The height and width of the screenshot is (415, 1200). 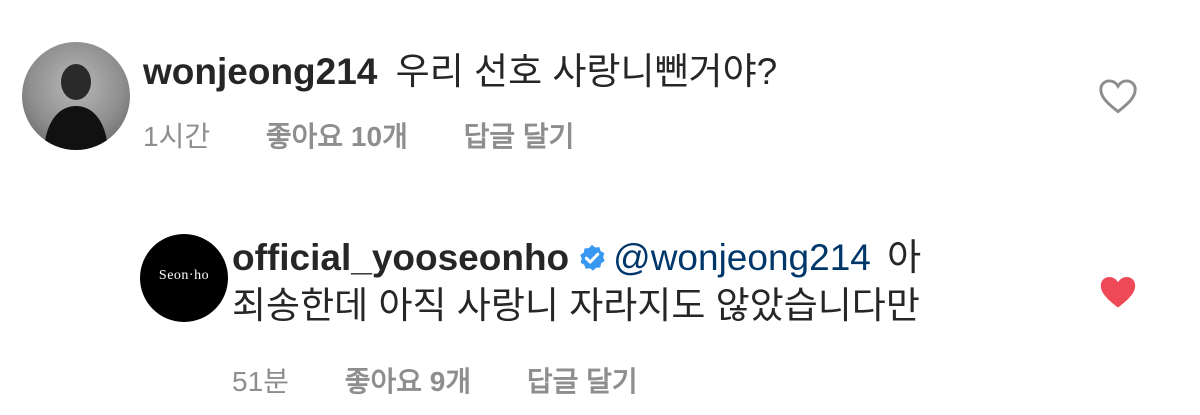 I want to click on timestamp: 51분, so click(x=260, y=381).